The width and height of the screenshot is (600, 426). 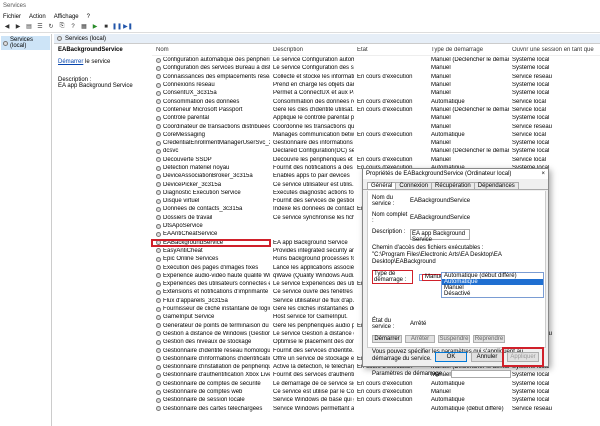 I want to click on service-name-cell: EasyAntiCheat, so click(x=211, y=251).